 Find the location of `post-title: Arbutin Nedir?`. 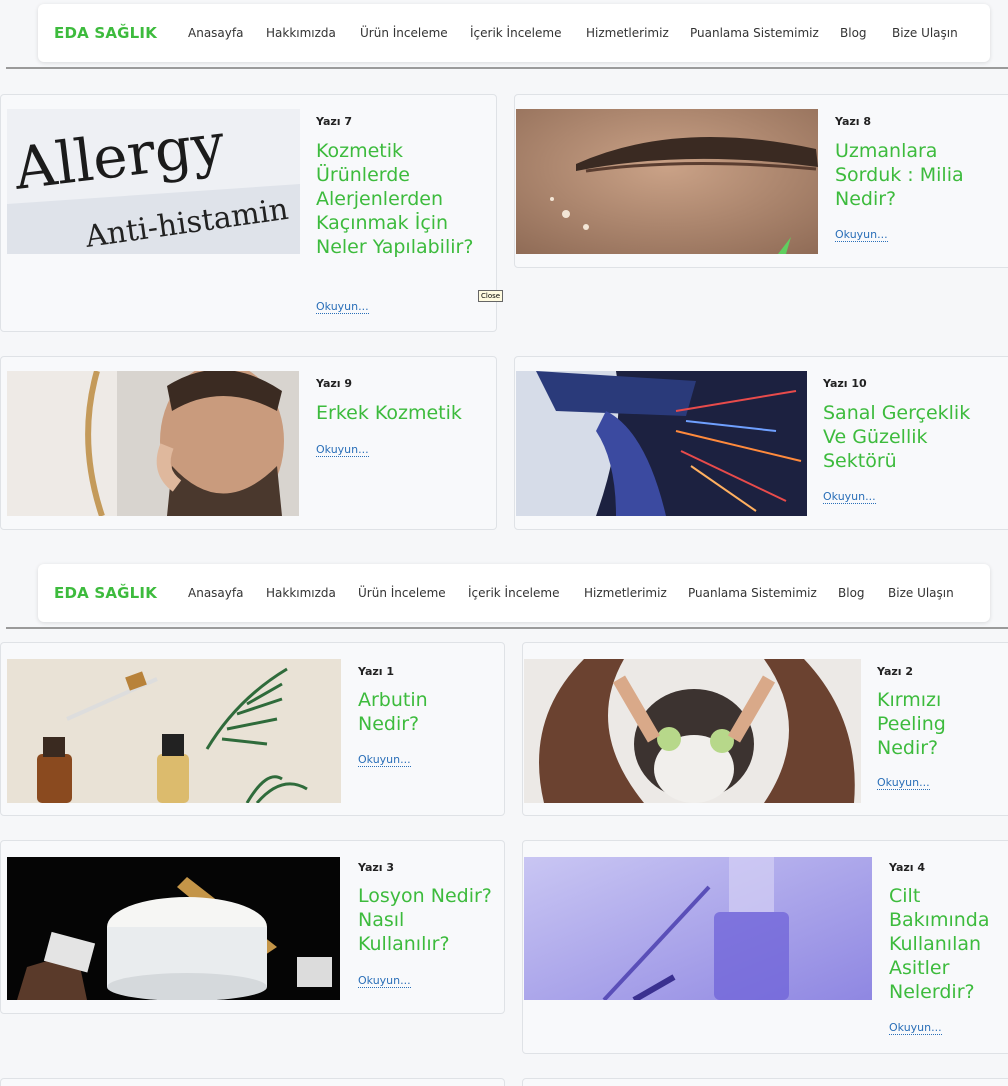

post-title: Arbutin Nedir? is located at coordinates (425, 712).